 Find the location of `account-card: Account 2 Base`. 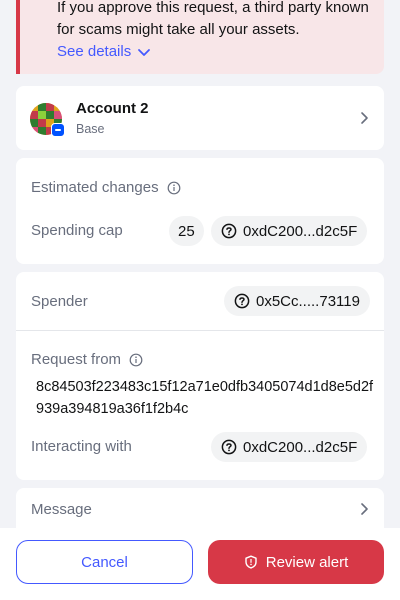

account-card: Account 2 Base is located at coordinates (200, 118).